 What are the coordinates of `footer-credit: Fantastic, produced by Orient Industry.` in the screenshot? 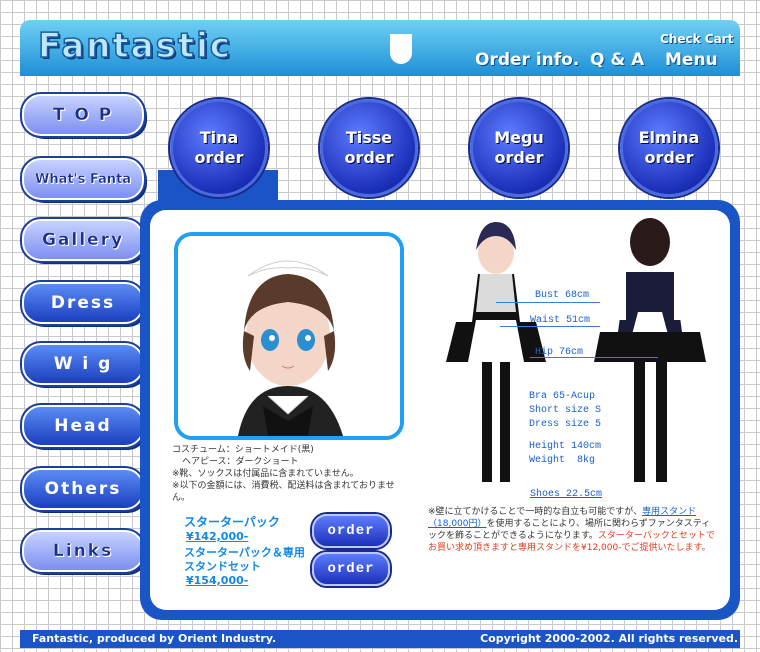 It's located at (154, 638).